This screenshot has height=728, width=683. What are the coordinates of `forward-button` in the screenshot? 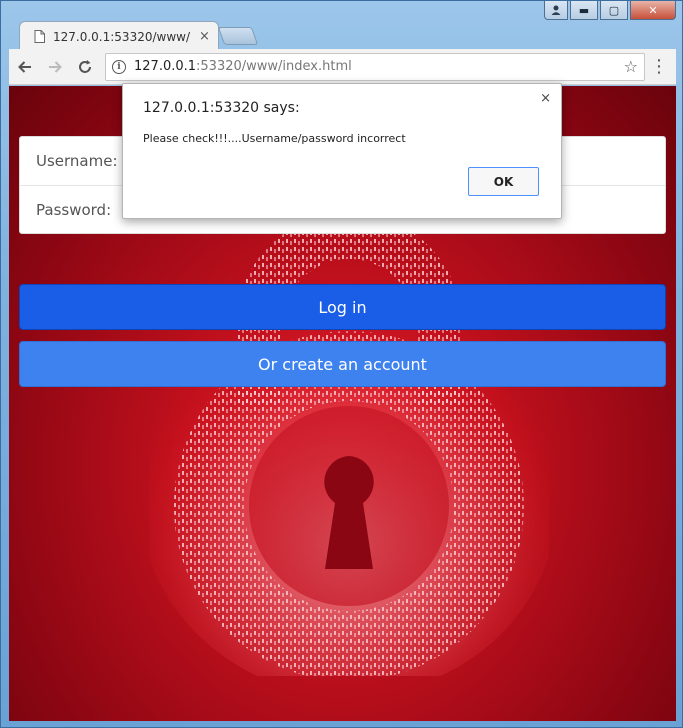 It's located at (55, 67).